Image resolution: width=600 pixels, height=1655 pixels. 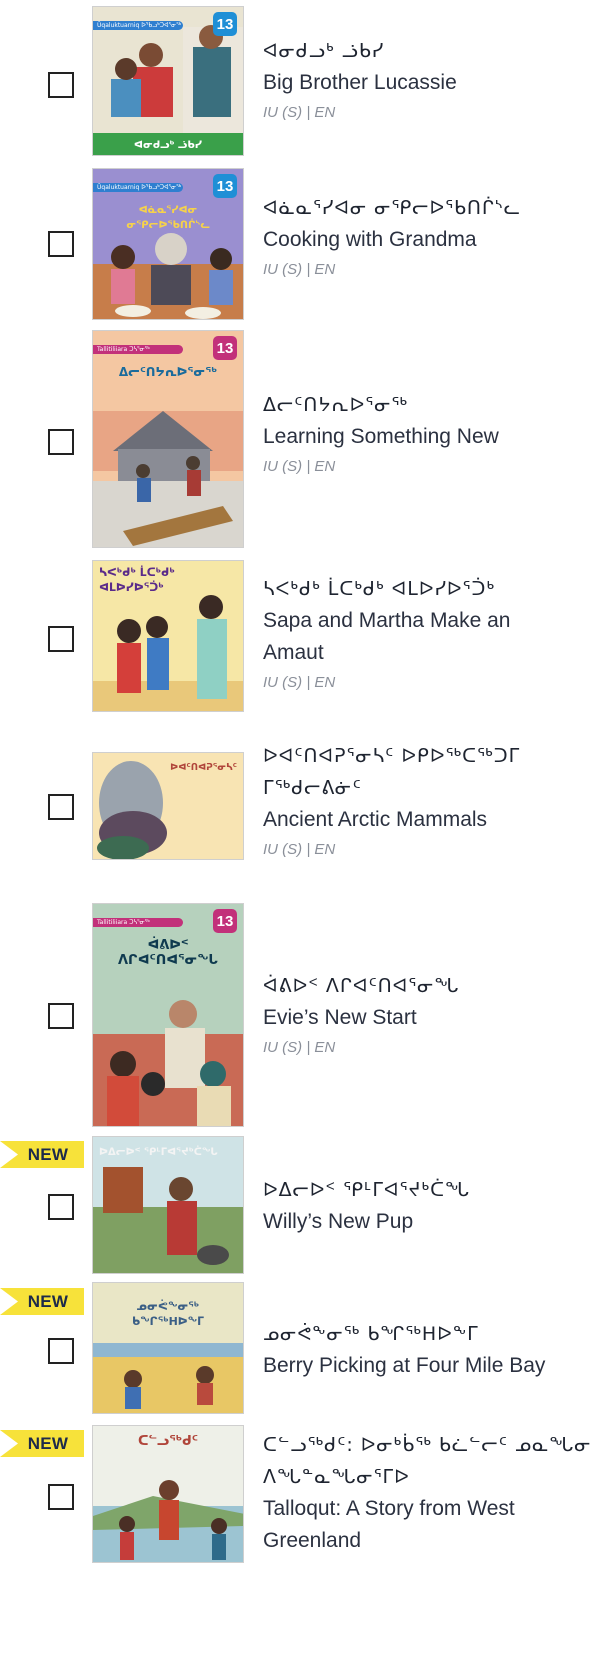 I want to click on book-text: ᐅᐃᓕᐅᑉ ᕿᒻᒥᐊᕐᔪᒃᑖᖓ Willy’s New Pup, so click(x=428, y=1206).